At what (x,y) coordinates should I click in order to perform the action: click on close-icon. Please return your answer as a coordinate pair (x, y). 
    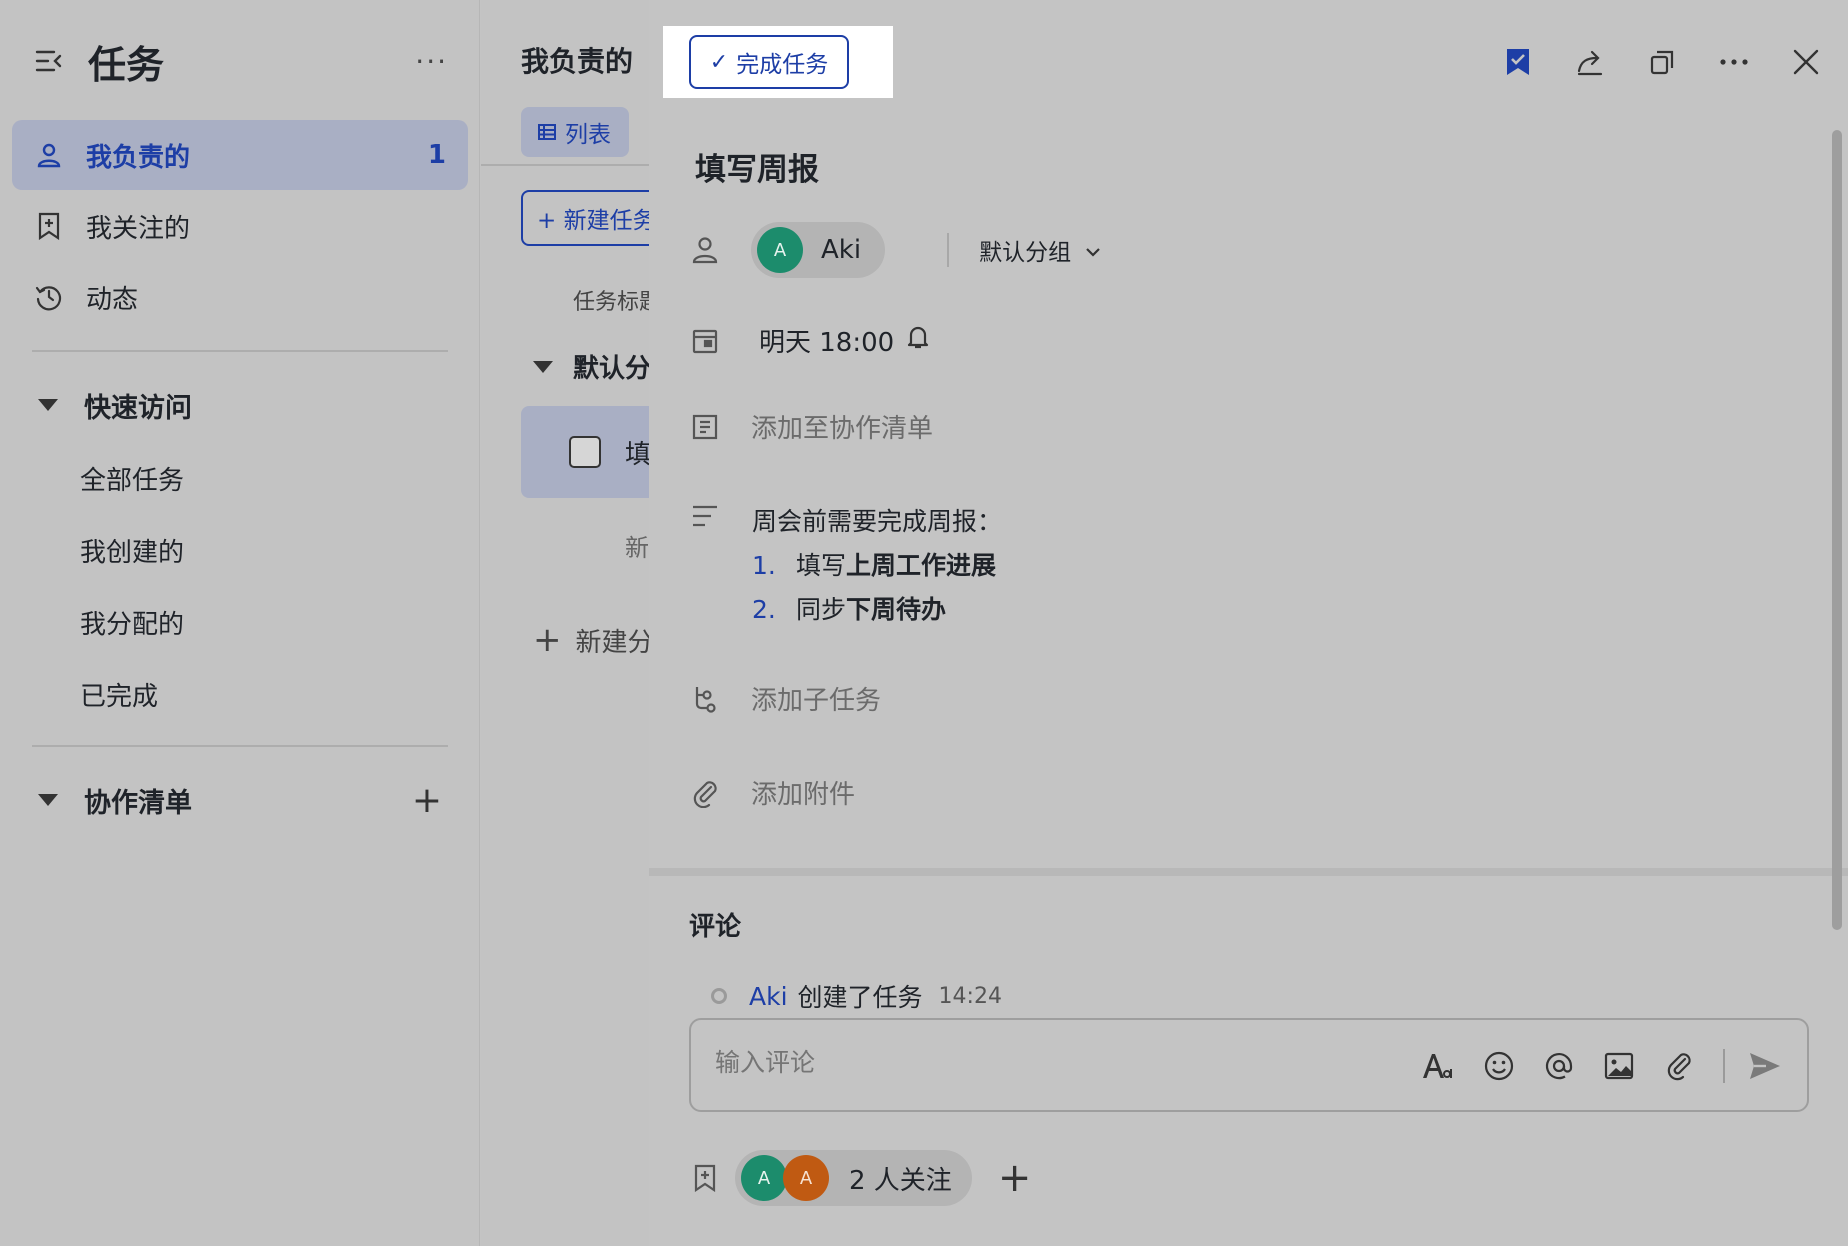
    Looking at the image, I should click on (1806, 62).